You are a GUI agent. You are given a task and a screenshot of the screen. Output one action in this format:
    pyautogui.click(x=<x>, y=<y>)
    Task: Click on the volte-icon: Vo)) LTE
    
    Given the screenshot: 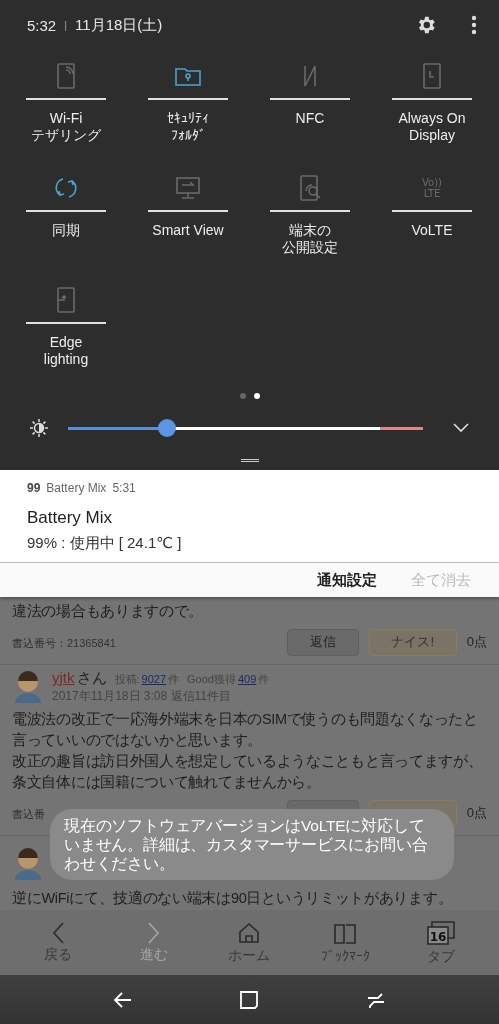 What is the action you would take?
    pyautogui.click(x=432, y=188)
    